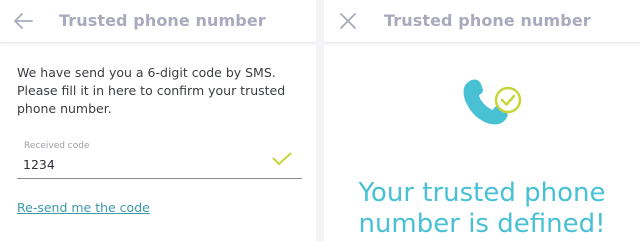 The height and width of the screenshot is (241, 640). What do you see at coordinates (482, 208) in the screenshot?
I see `success-message: Your trusted phone number is defined!` at bounding box center [482, 208].